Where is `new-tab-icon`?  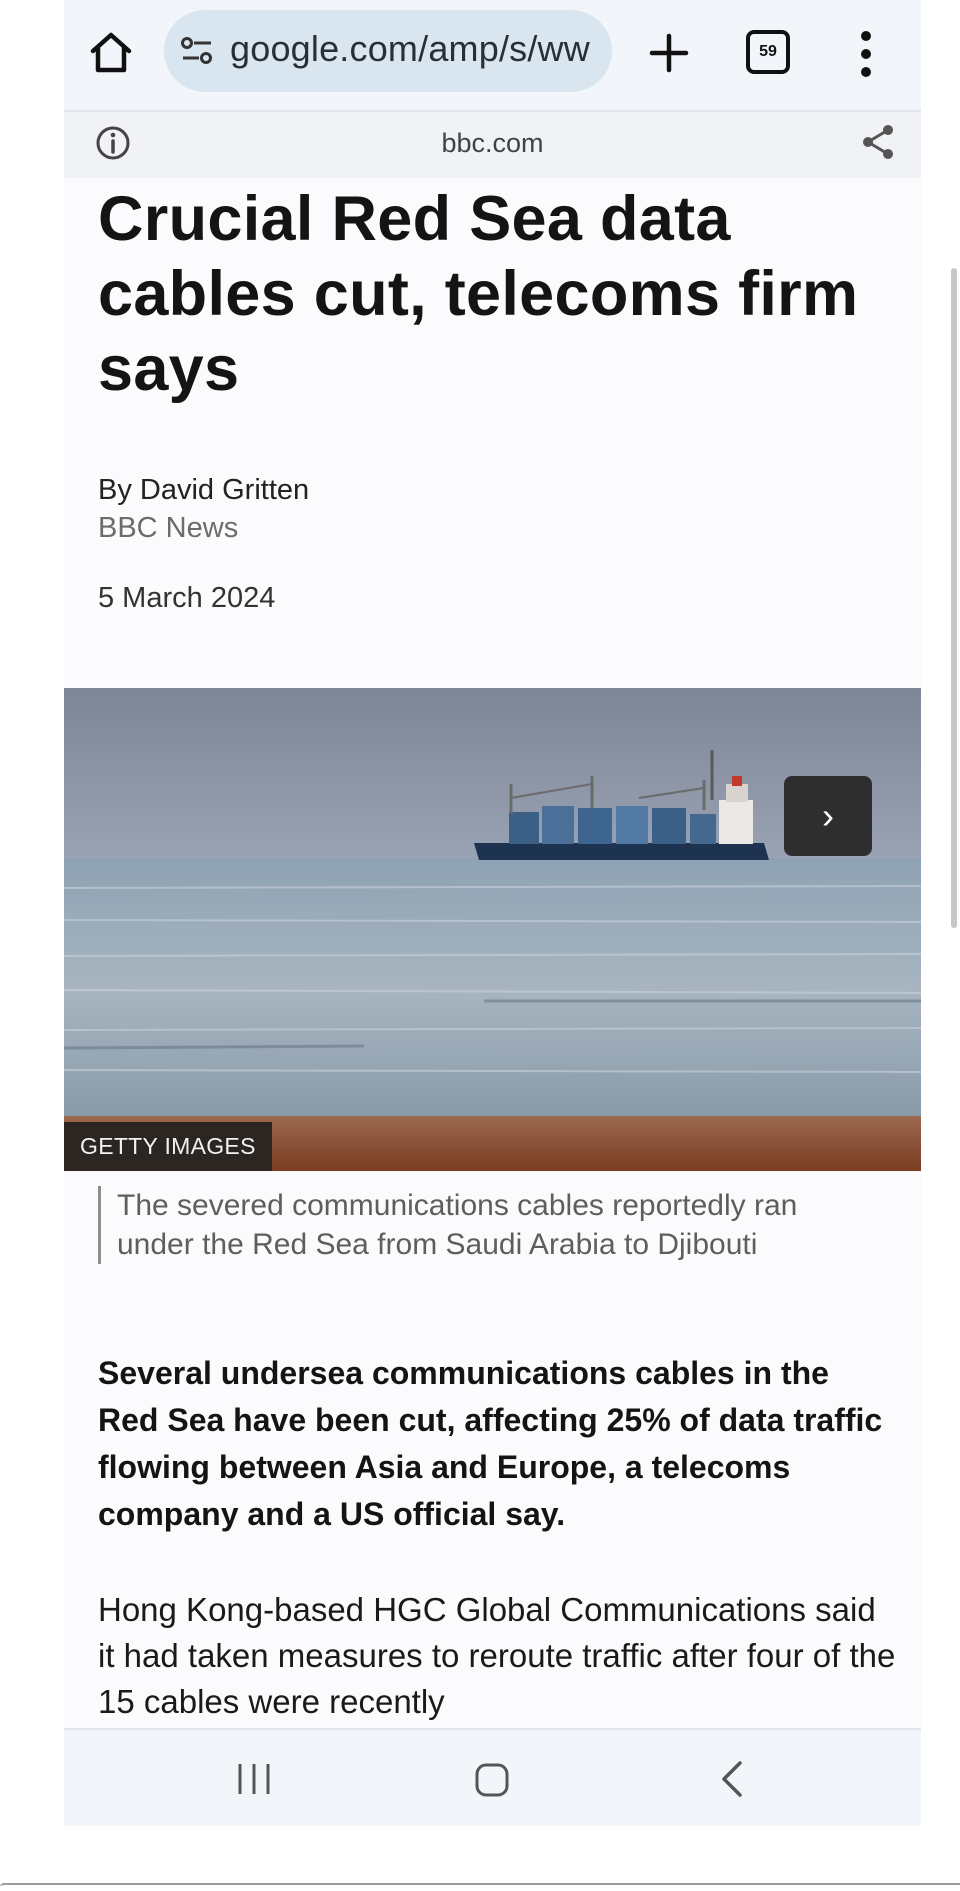
new-tab-icon is located at coordinates (669, 53).